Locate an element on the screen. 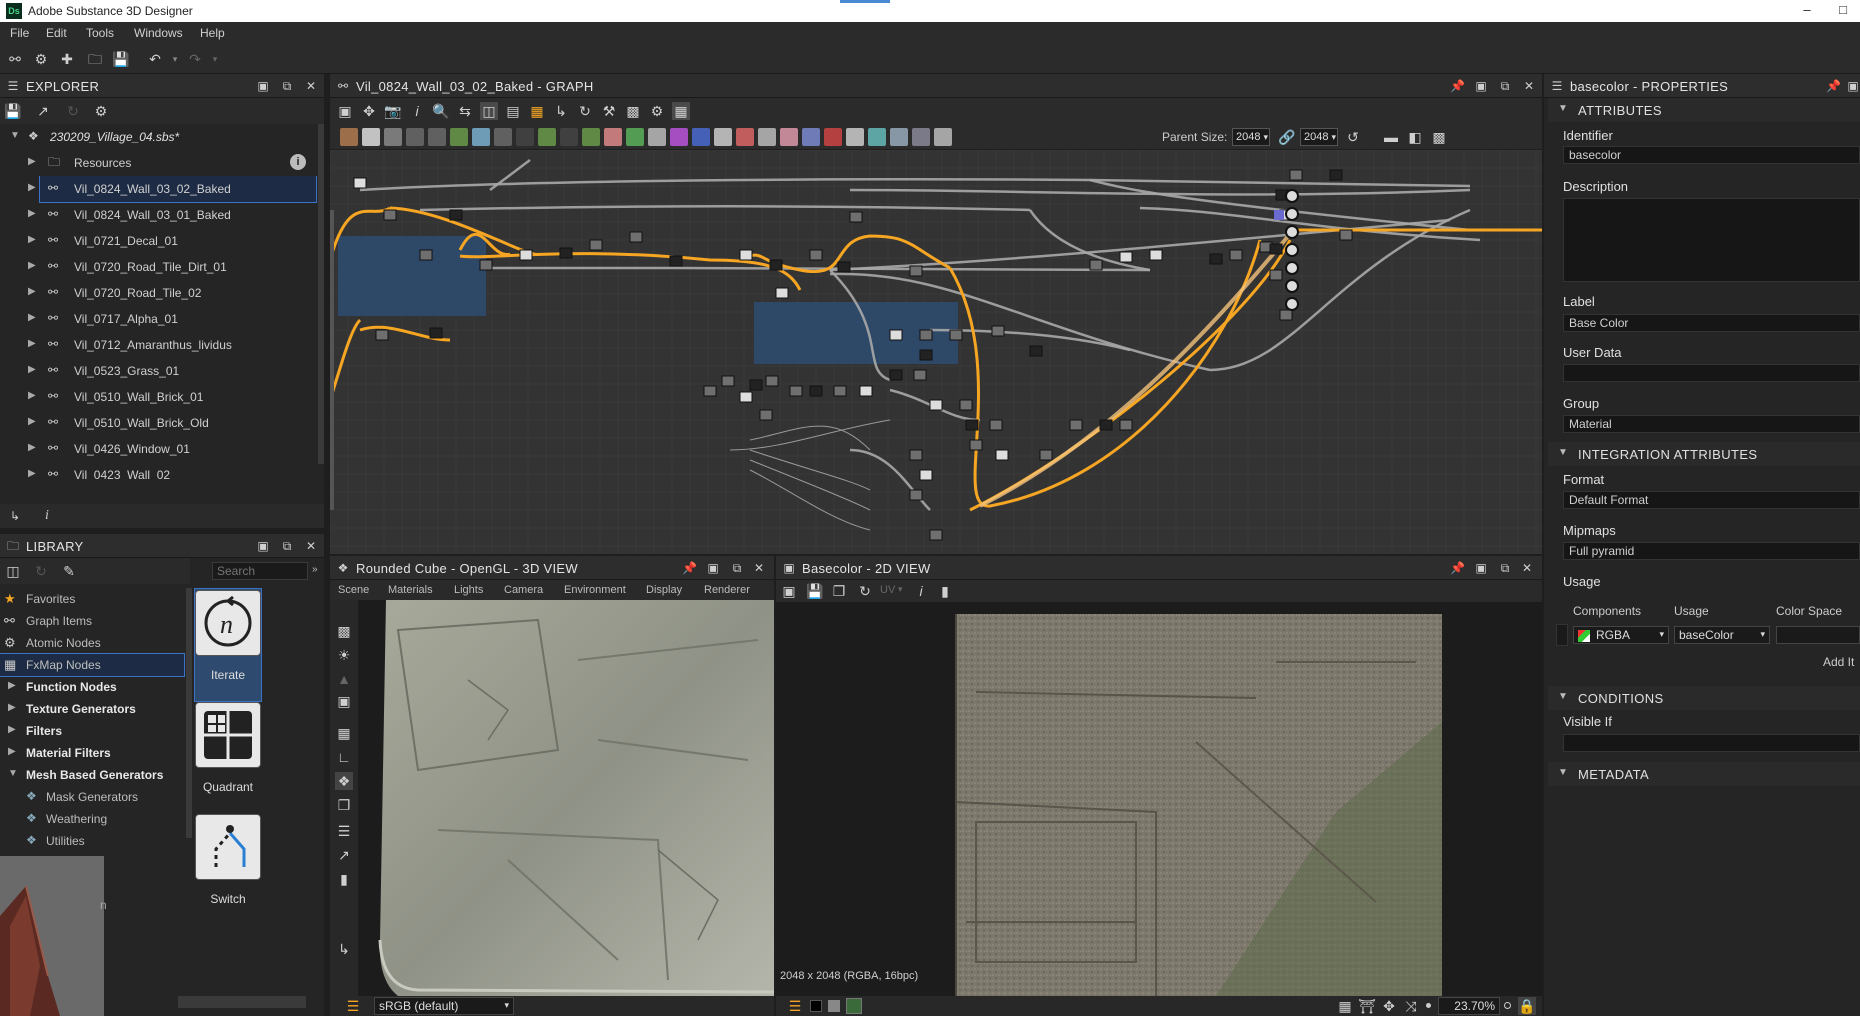 The height and width of the screenshot is (1016, 1860). library-category: ▶ Texture Generators is located at coordinates (92, 709).